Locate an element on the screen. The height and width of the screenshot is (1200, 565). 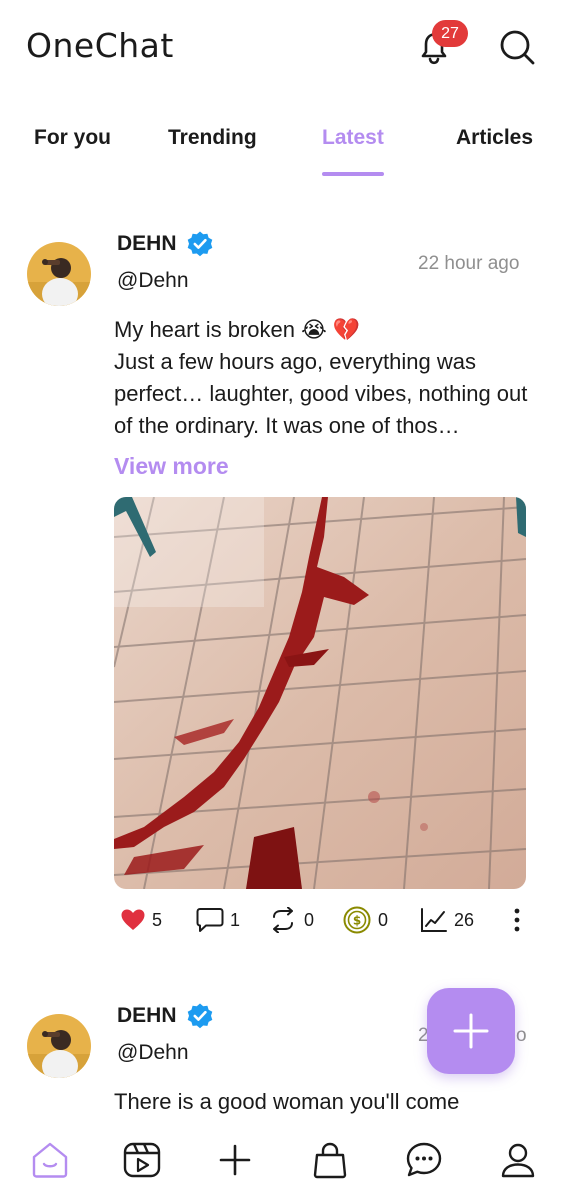
post-time-suffix: o is located at coordinates (521, 1035).